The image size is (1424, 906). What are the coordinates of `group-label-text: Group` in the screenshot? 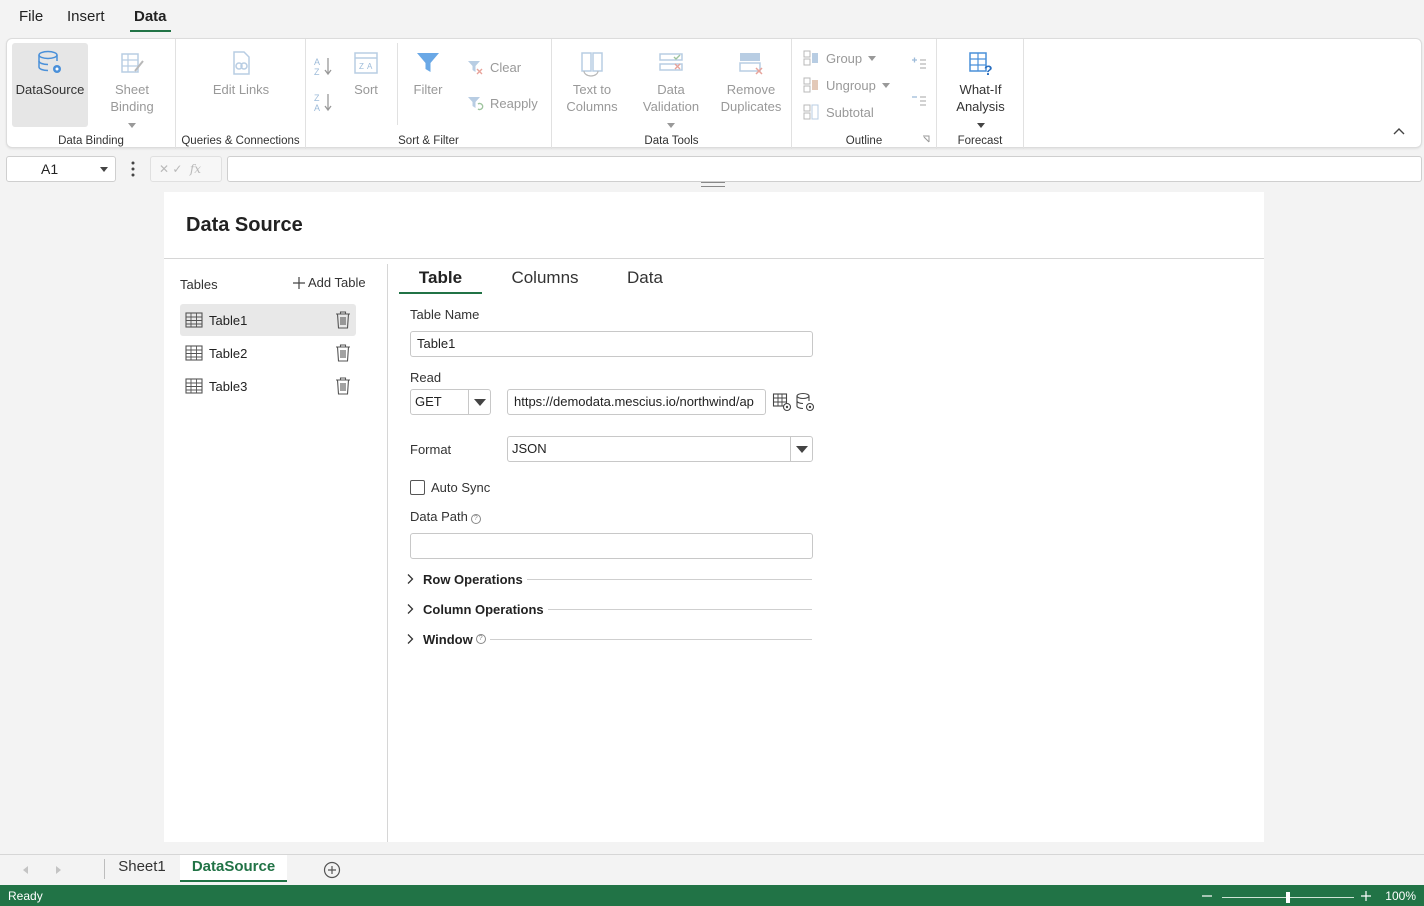 It's located at (844, 58).